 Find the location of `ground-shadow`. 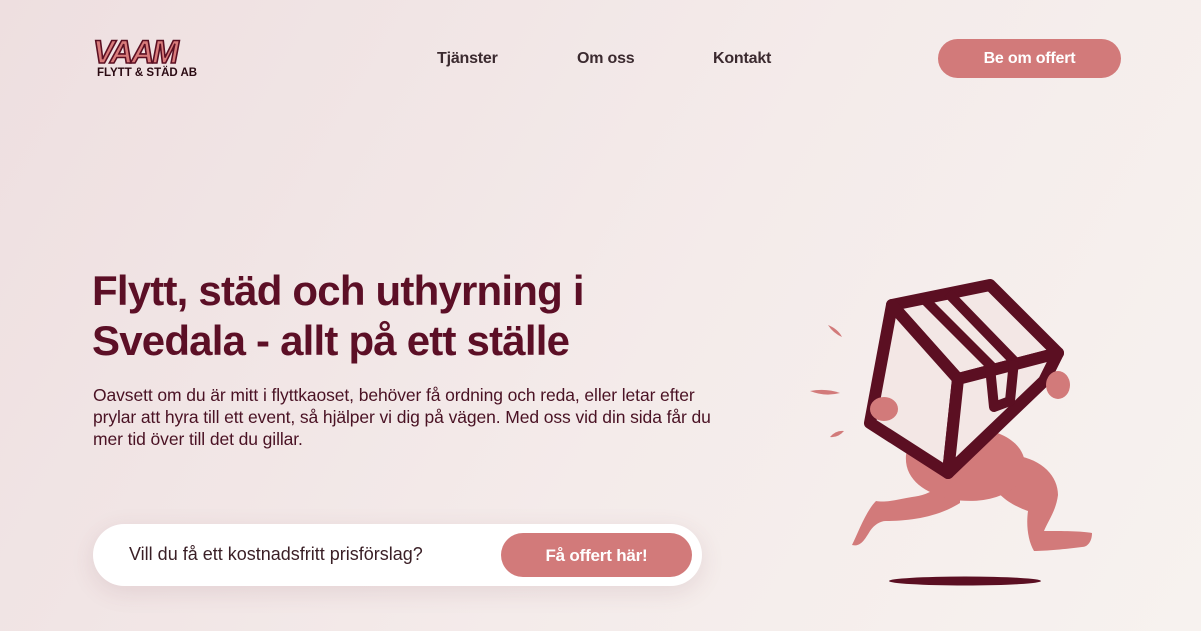

ground-shadow is located at coordinates (965, 581).